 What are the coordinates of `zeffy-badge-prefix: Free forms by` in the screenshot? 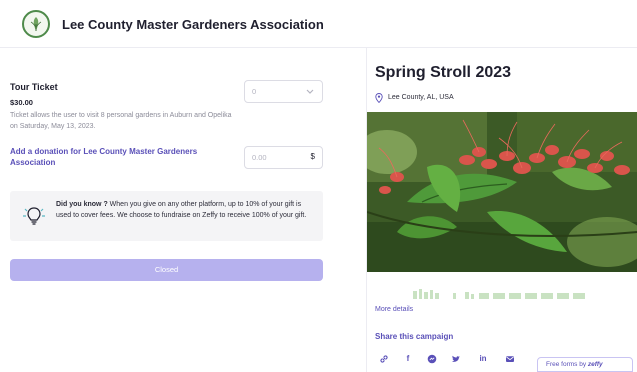 It's located at (567, 364).